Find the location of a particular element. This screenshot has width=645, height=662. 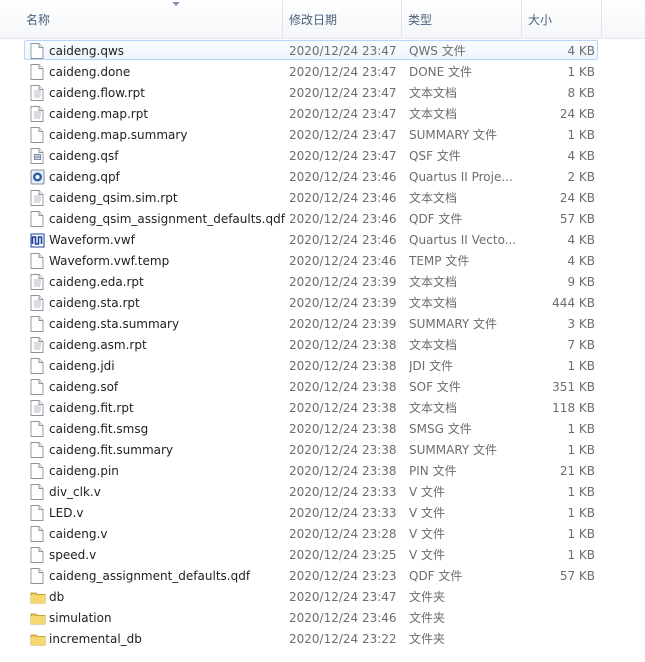

file-name: caideng.fit.summary is located at coordinates (111, 450).